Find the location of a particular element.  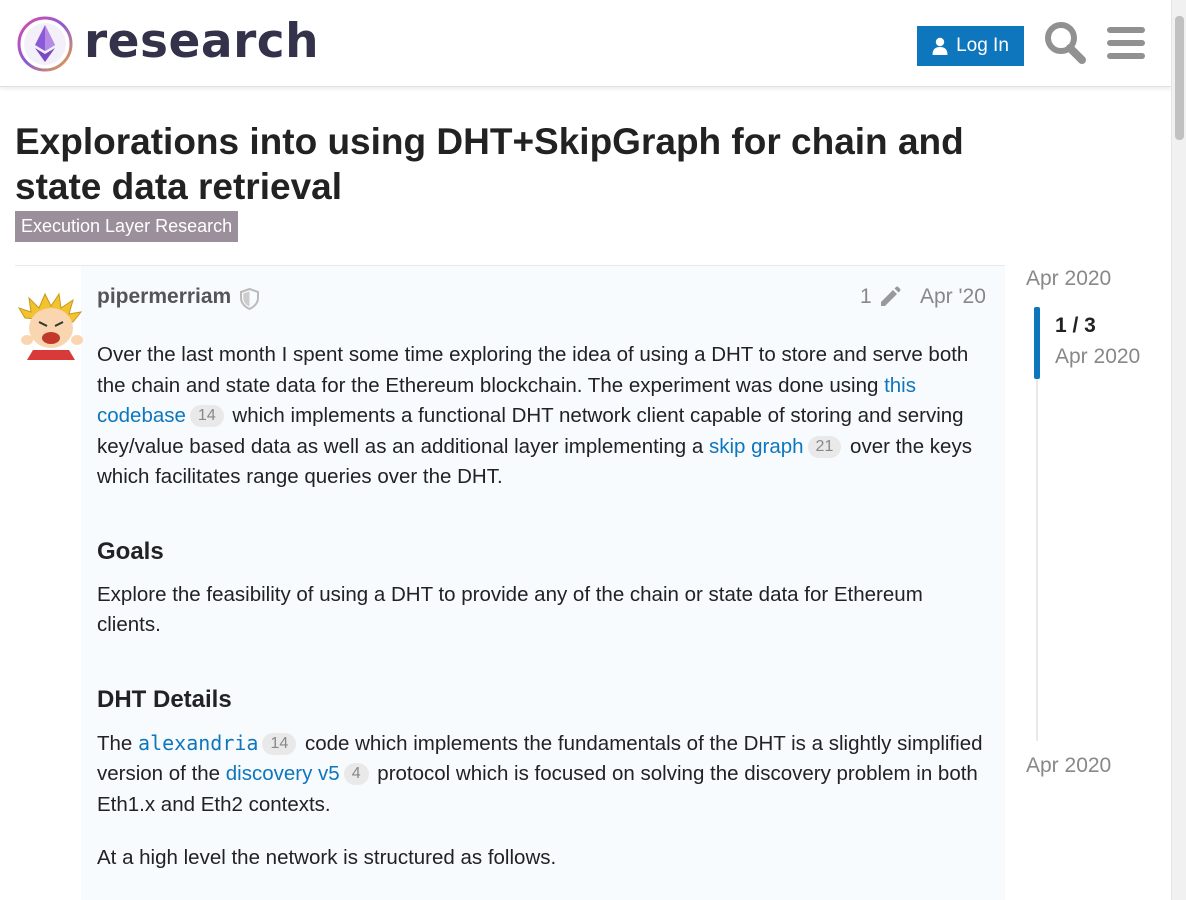

login-button: Log In is located at coordinates (970, 46).